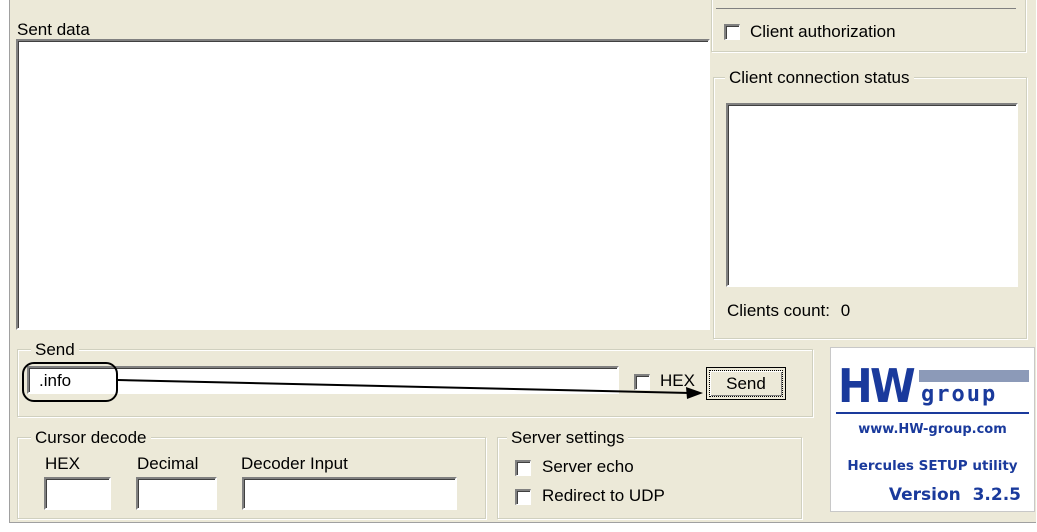 The width and height of the screenshot is (1037, 532). Describe the element at coordinates (603, 495) in the screenshot. I see `redirect-udp-label: Redirect to UDP` at that location.